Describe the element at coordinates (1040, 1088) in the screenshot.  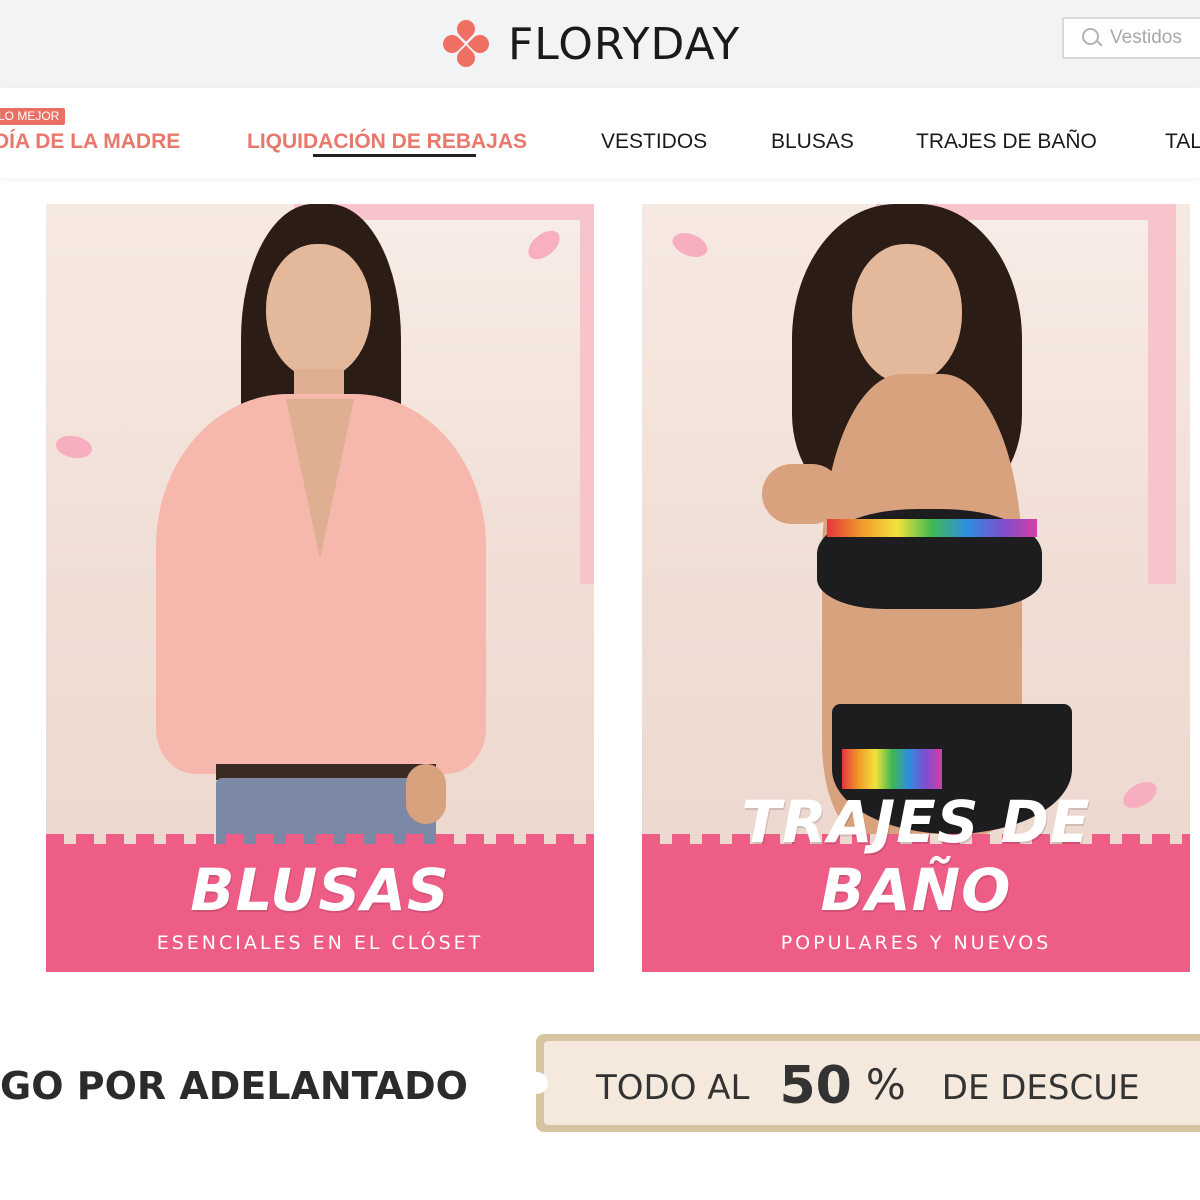
I see `promo-suffix: DE DESCUE` at that location.